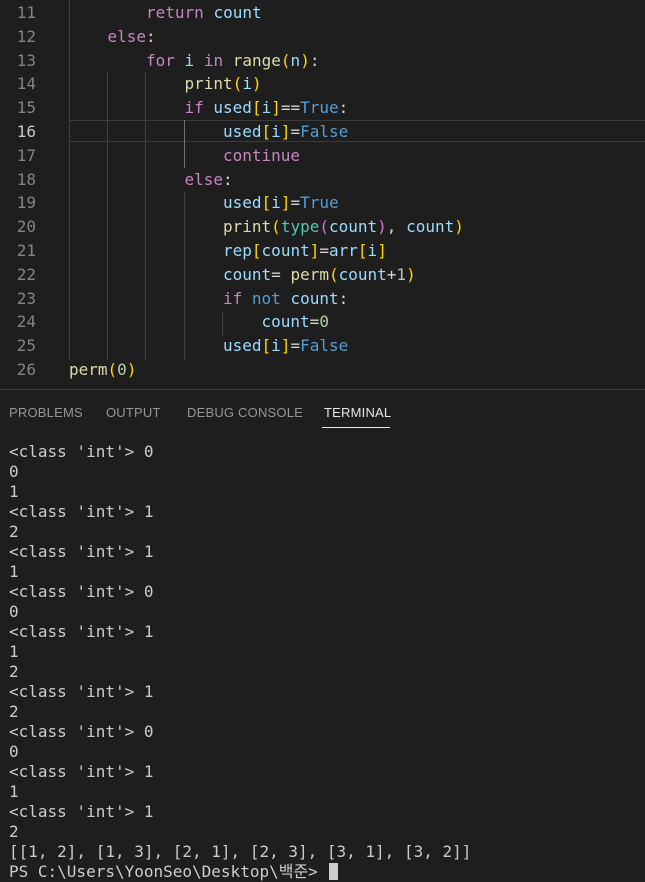 This screenshot has height=882, width=645. What do you see at coordinates (26, 179) in the screenshot?
I see `line-number: 18` at bounding box center [26, 179].